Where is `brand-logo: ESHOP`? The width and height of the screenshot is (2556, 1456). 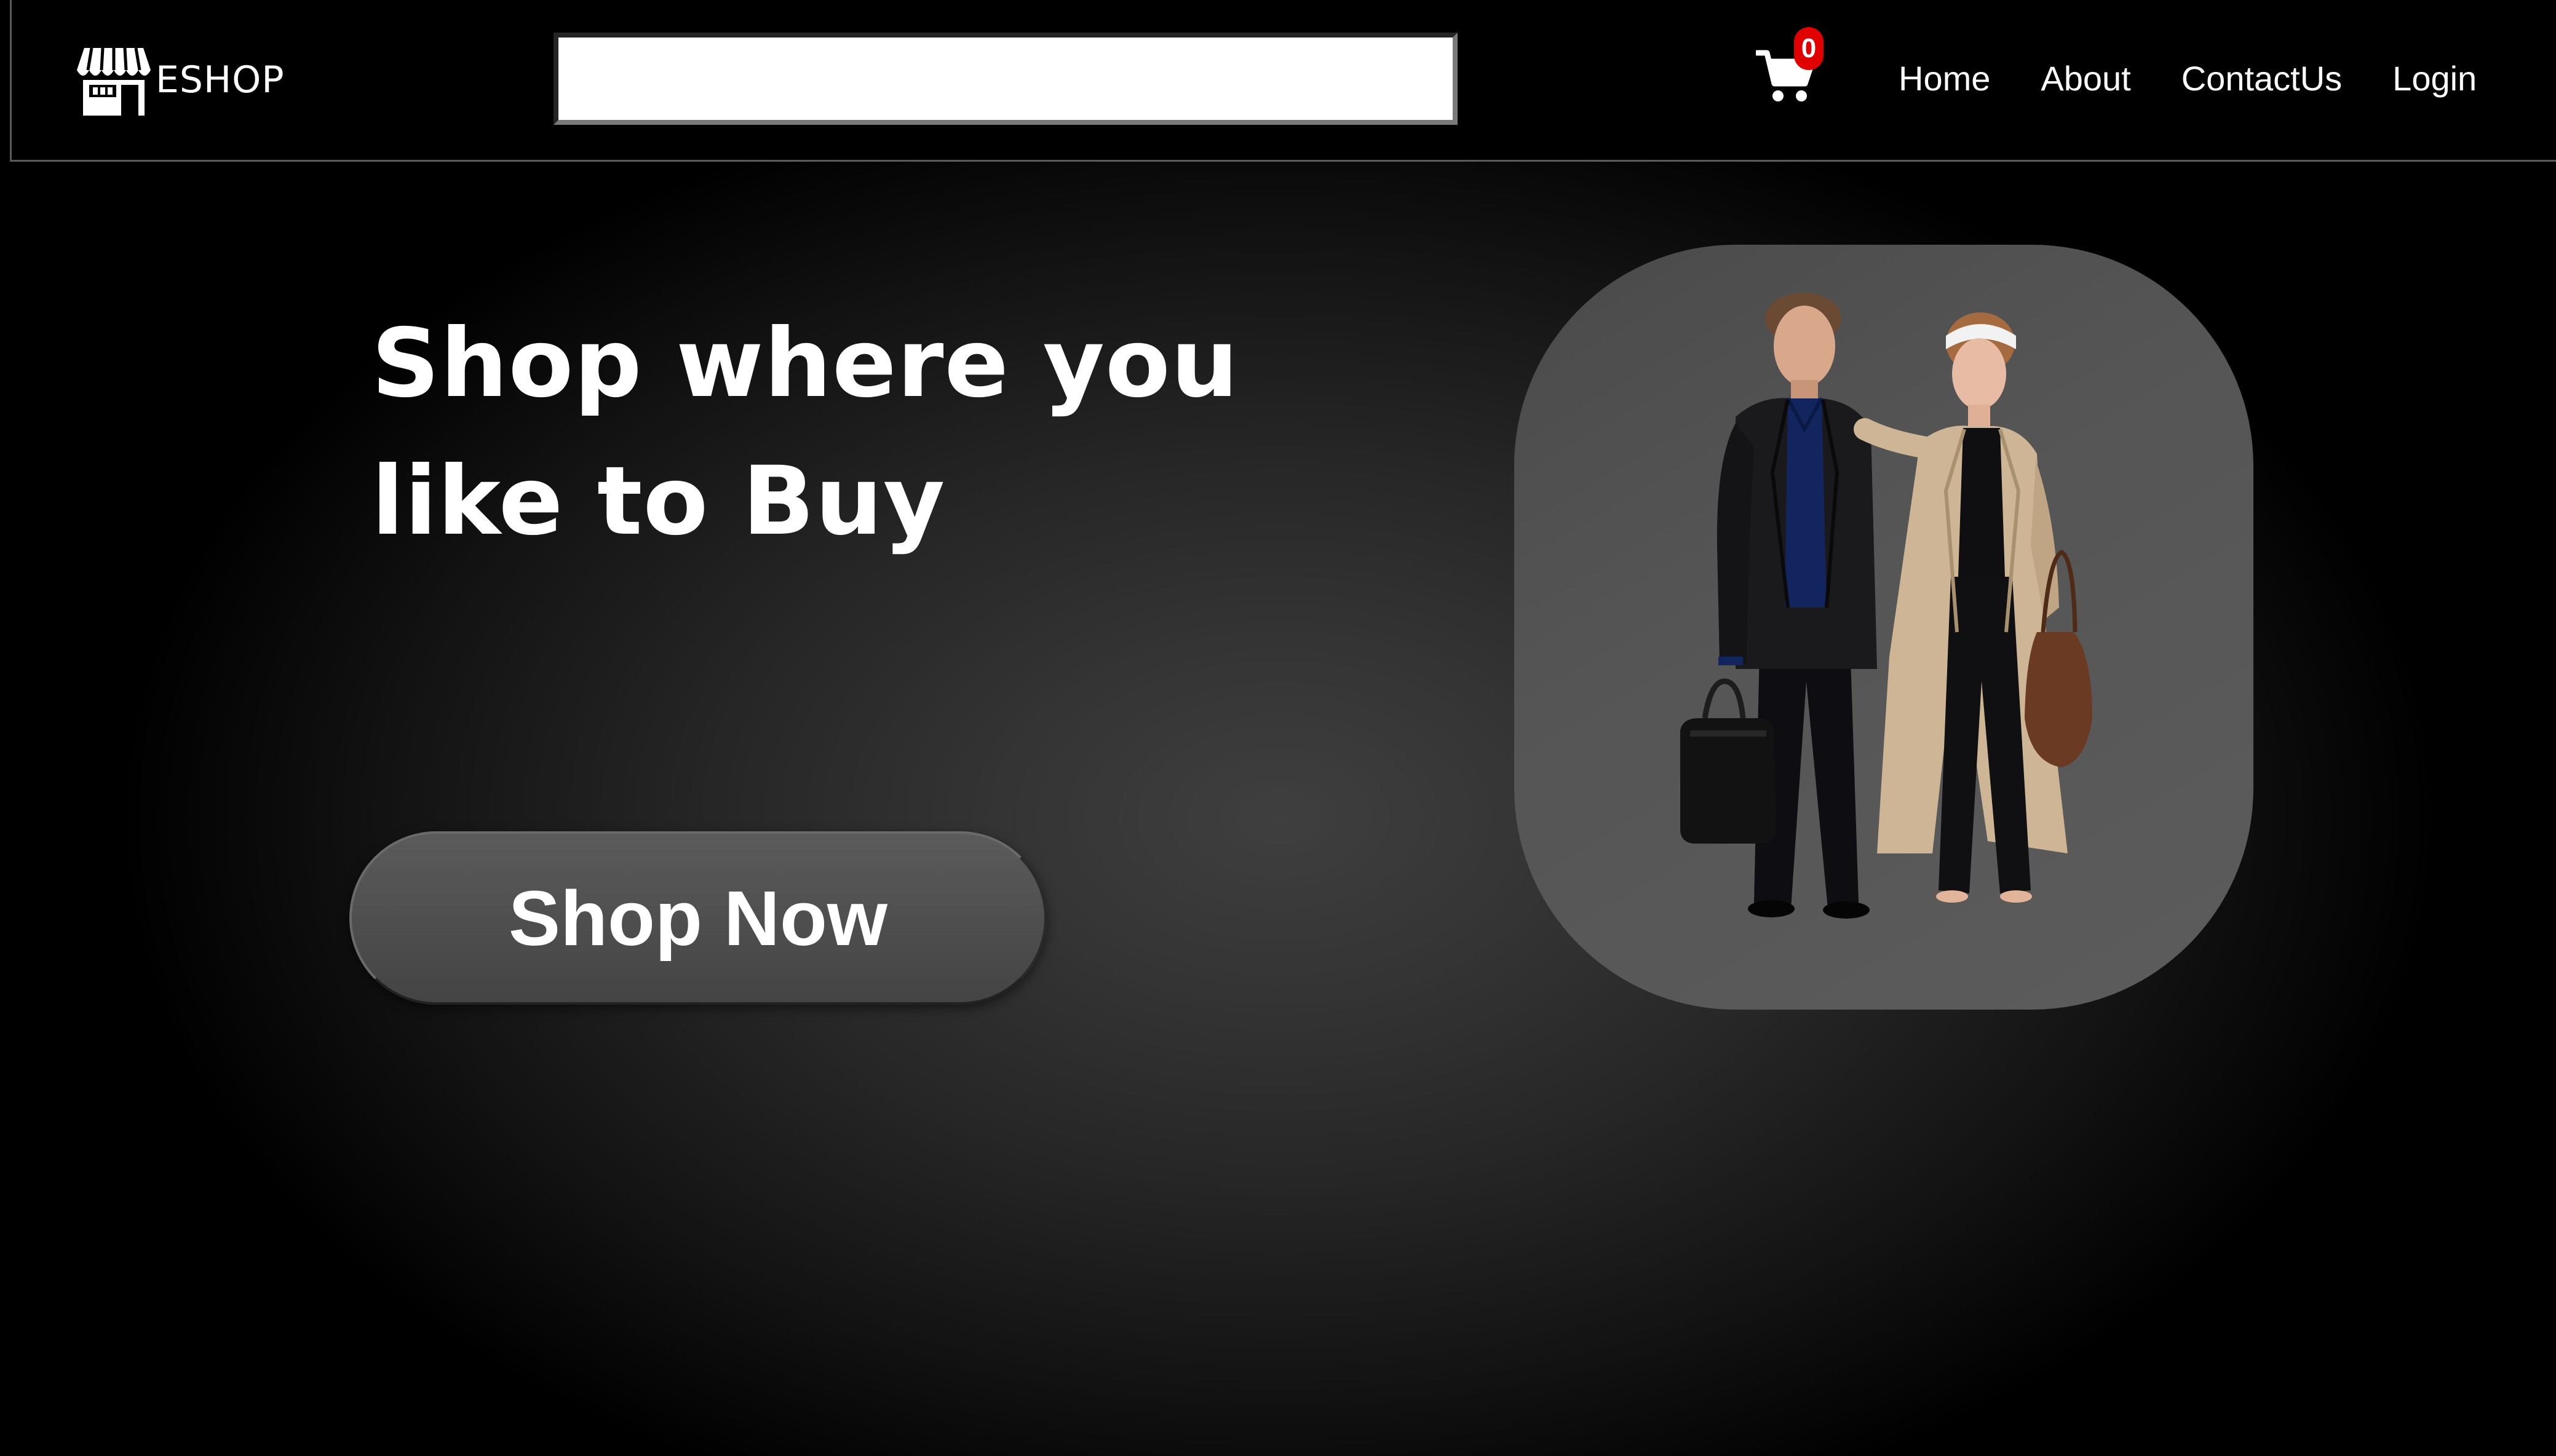 brand-logo: ESHOP is located at coordinates (180, 80).